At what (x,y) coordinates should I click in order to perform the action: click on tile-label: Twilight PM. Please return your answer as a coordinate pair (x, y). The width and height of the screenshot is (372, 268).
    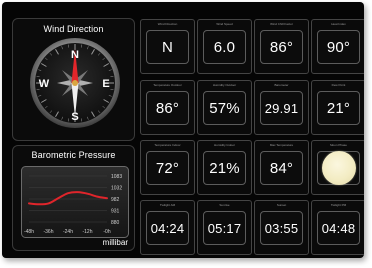
    Looking at the image, I should click on (338, 205).